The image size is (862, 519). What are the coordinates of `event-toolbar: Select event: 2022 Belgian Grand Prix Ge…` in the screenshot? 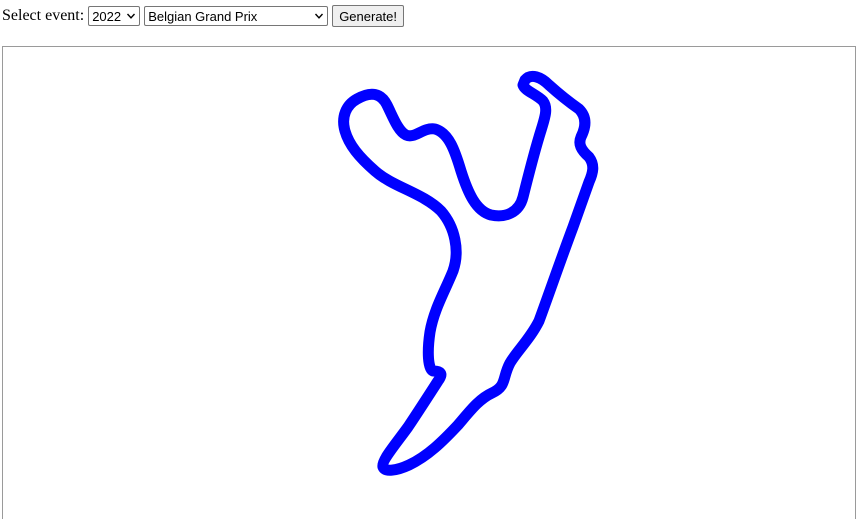 It's located at (203, 16).